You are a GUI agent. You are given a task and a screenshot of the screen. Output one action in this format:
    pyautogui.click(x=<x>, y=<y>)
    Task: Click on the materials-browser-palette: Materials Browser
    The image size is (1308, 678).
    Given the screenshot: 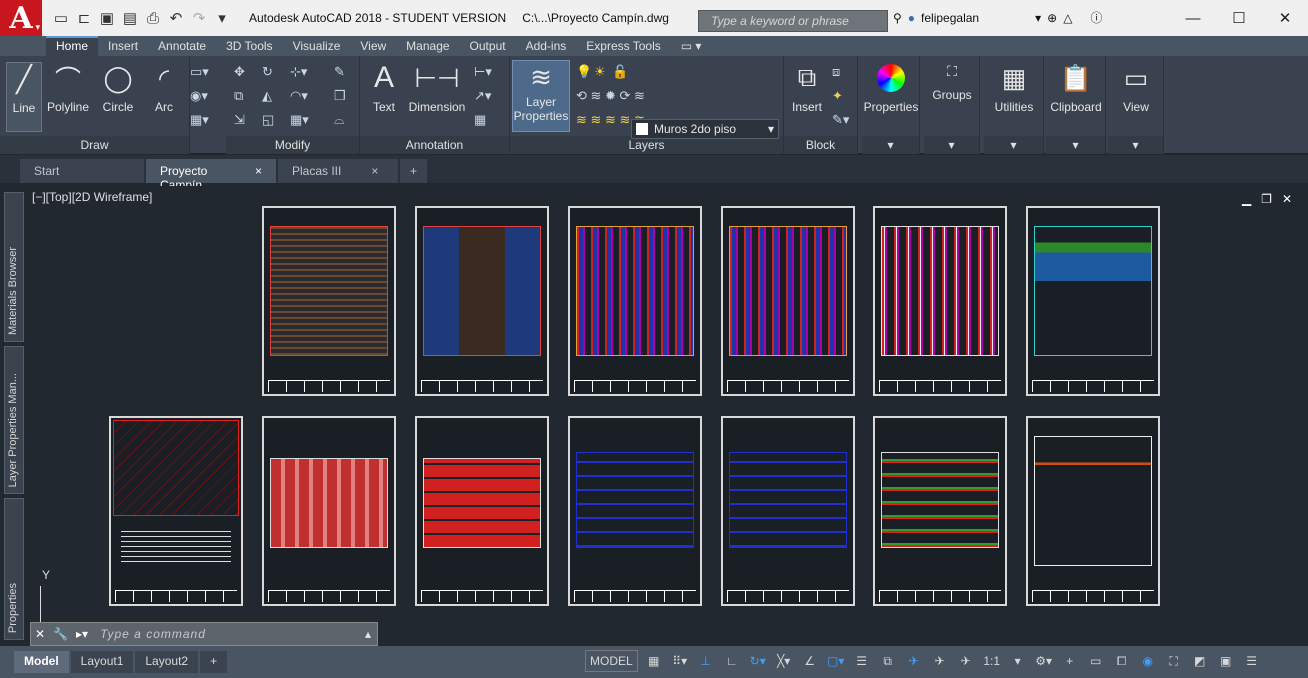 What is the action you would take?
    pyautogui.click(x=14, y=267)
    